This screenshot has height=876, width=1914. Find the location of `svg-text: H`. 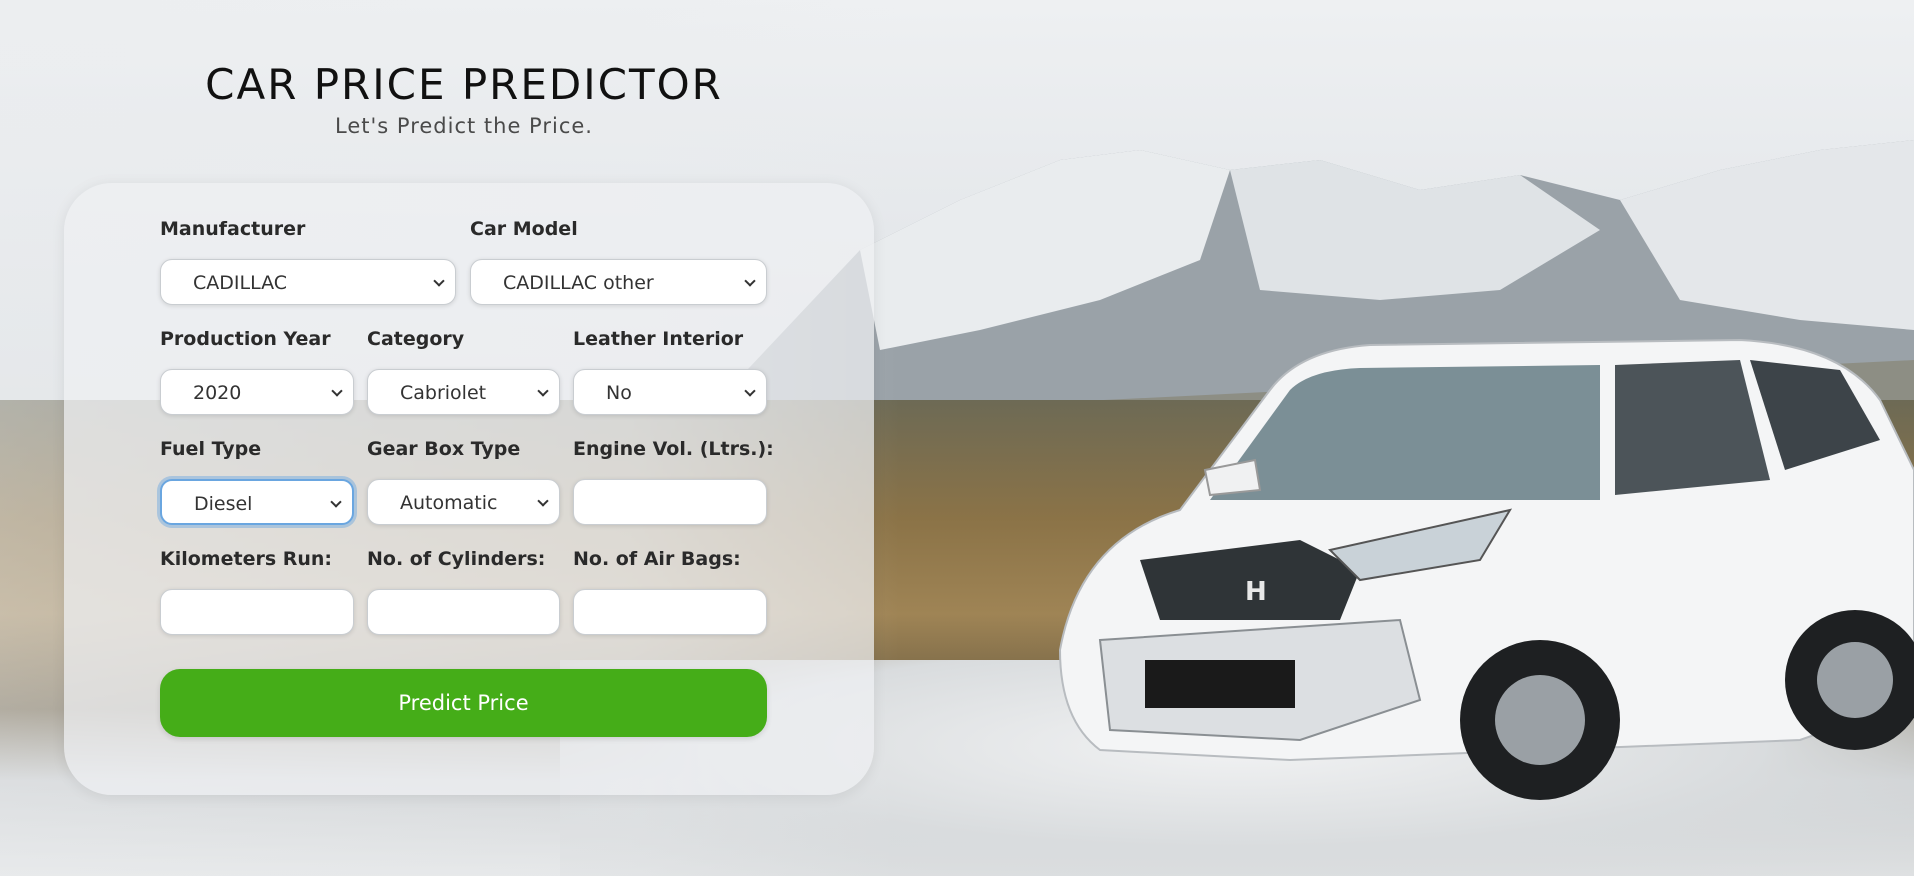

svg-text: H is located at coordinates (1256, 592).